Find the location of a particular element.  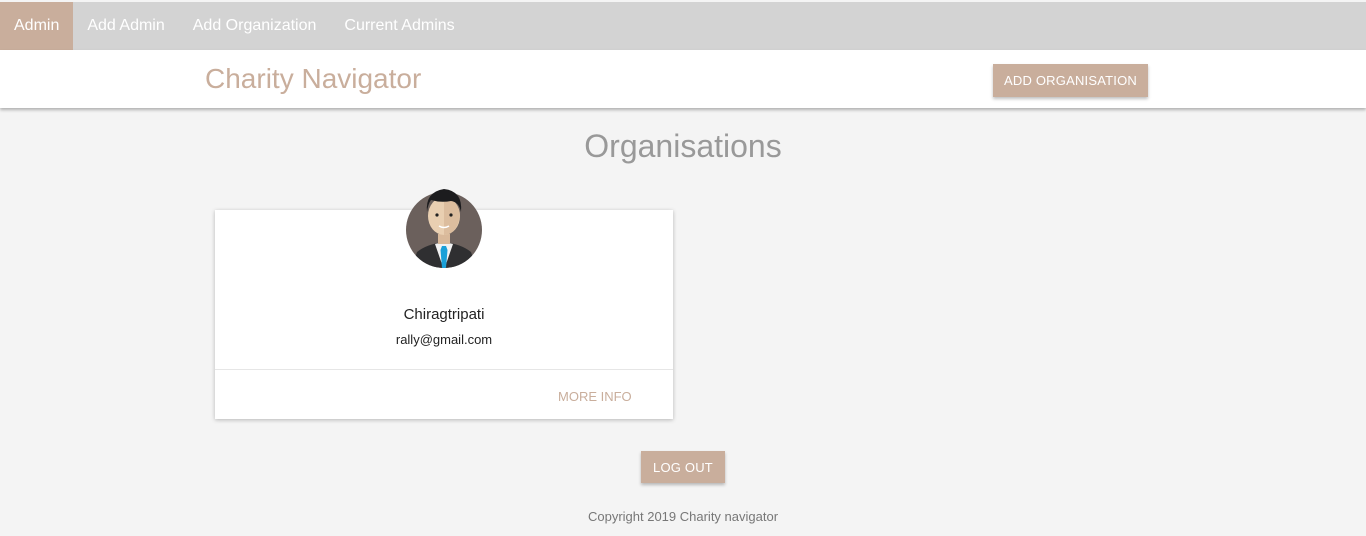

card-email: rally@gmail.com is located at coordinates (444, 339).